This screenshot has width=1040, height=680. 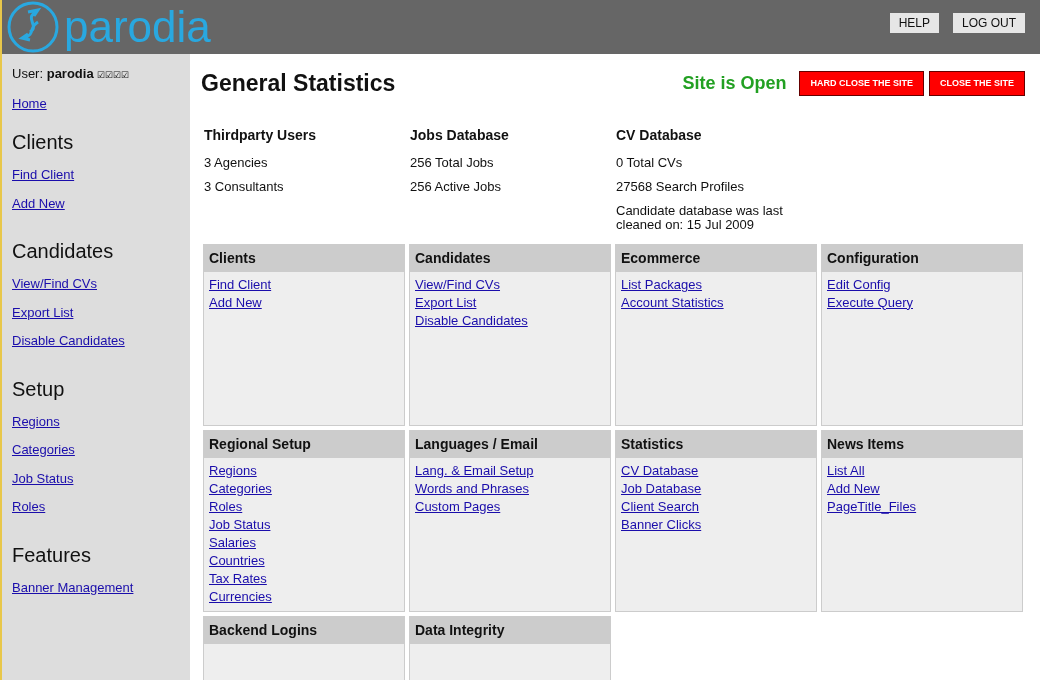 I want to click on panel-link: List All, so click(x=846, y=470).